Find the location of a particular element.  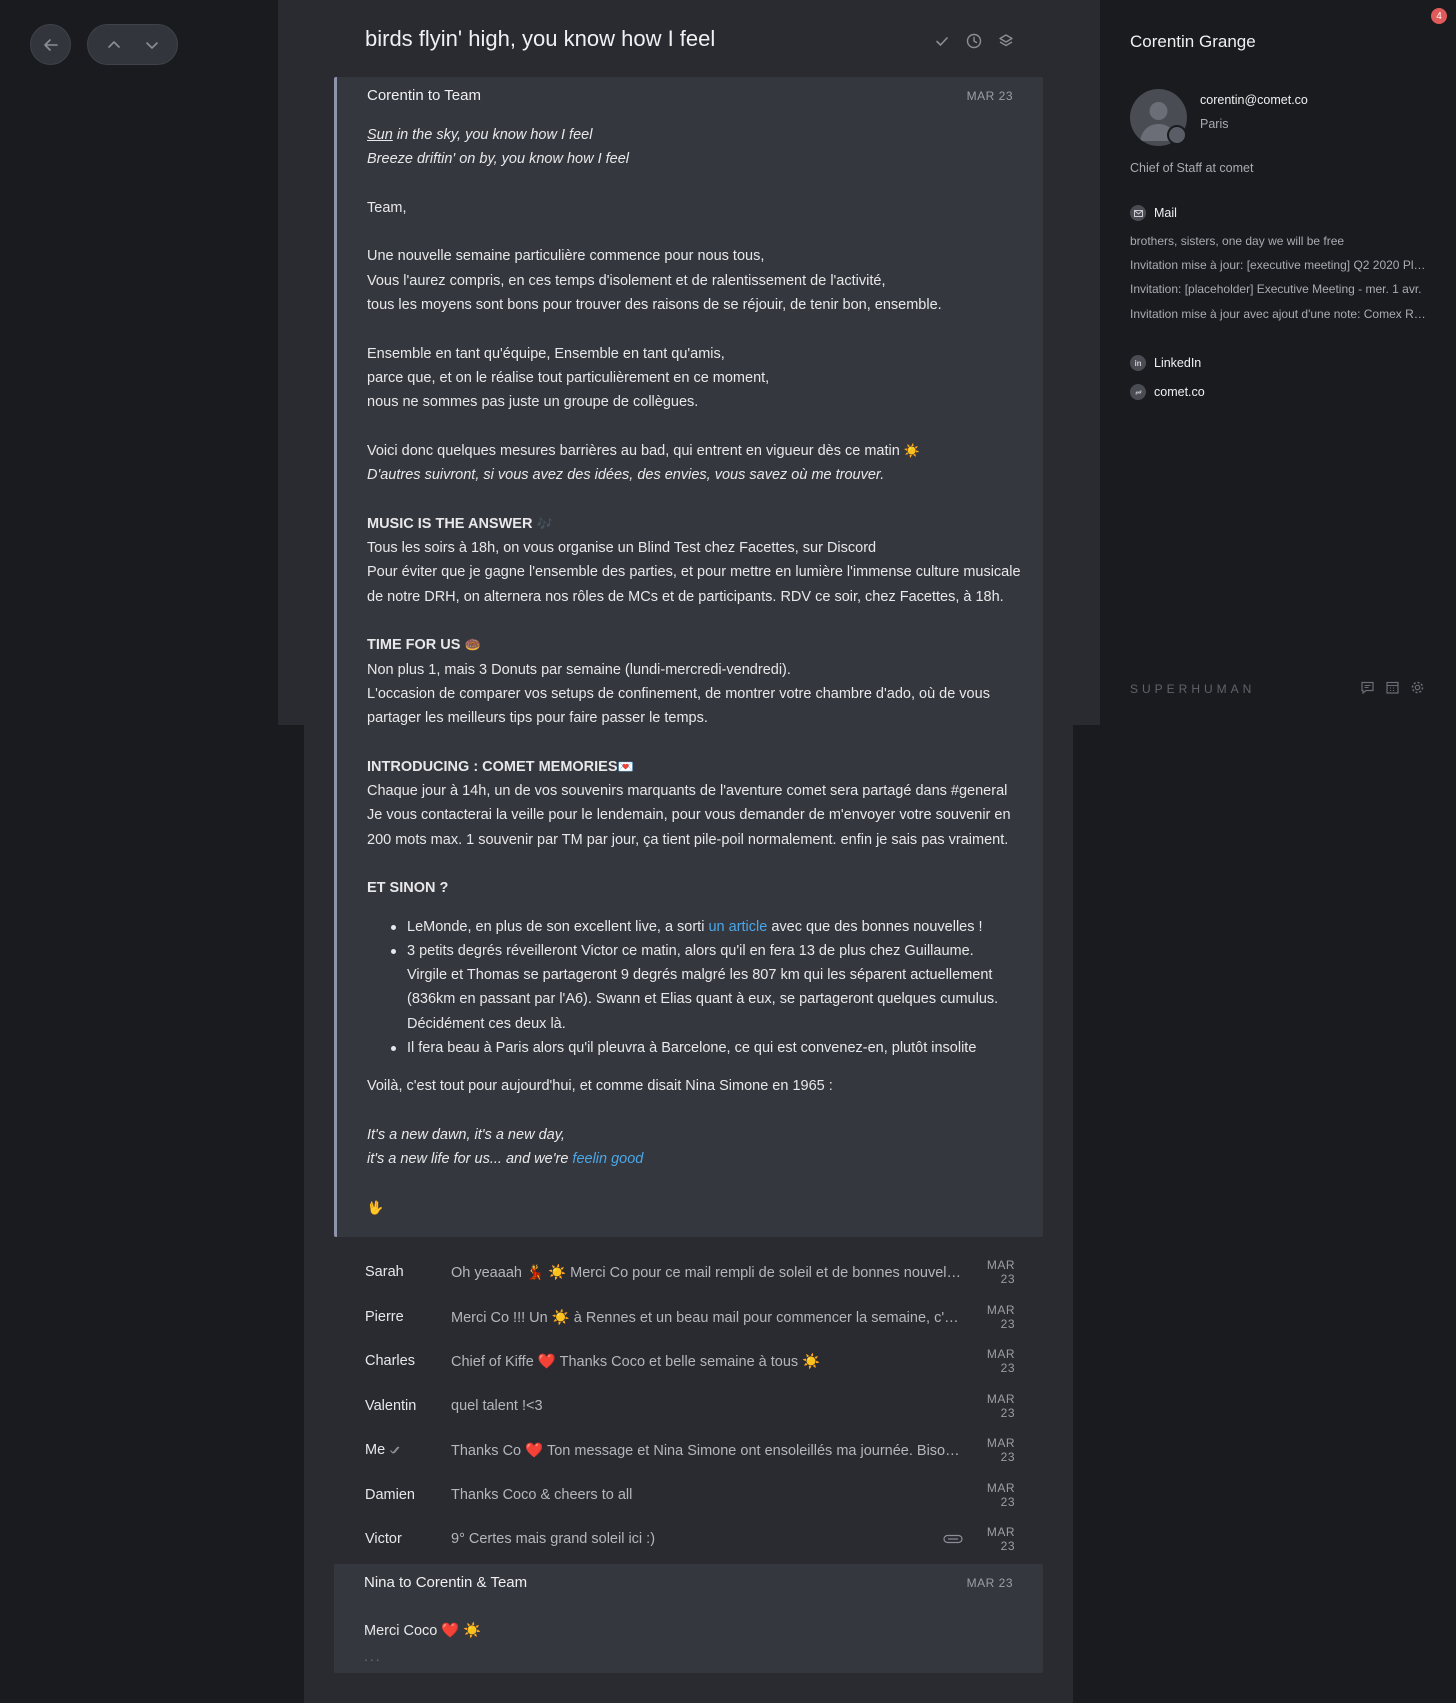

text-line: Décidément ces deux là. is located at coordinates (486, 1023).